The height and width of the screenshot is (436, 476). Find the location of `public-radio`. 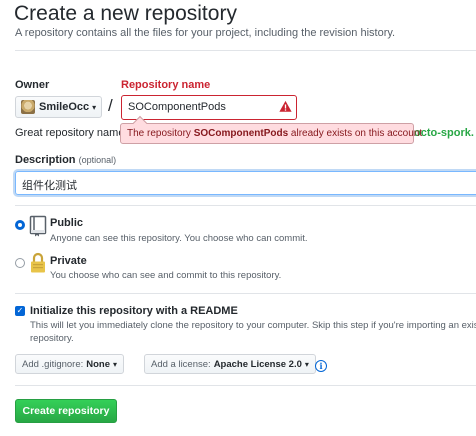

public-radio is located at coordinates (20, 225).